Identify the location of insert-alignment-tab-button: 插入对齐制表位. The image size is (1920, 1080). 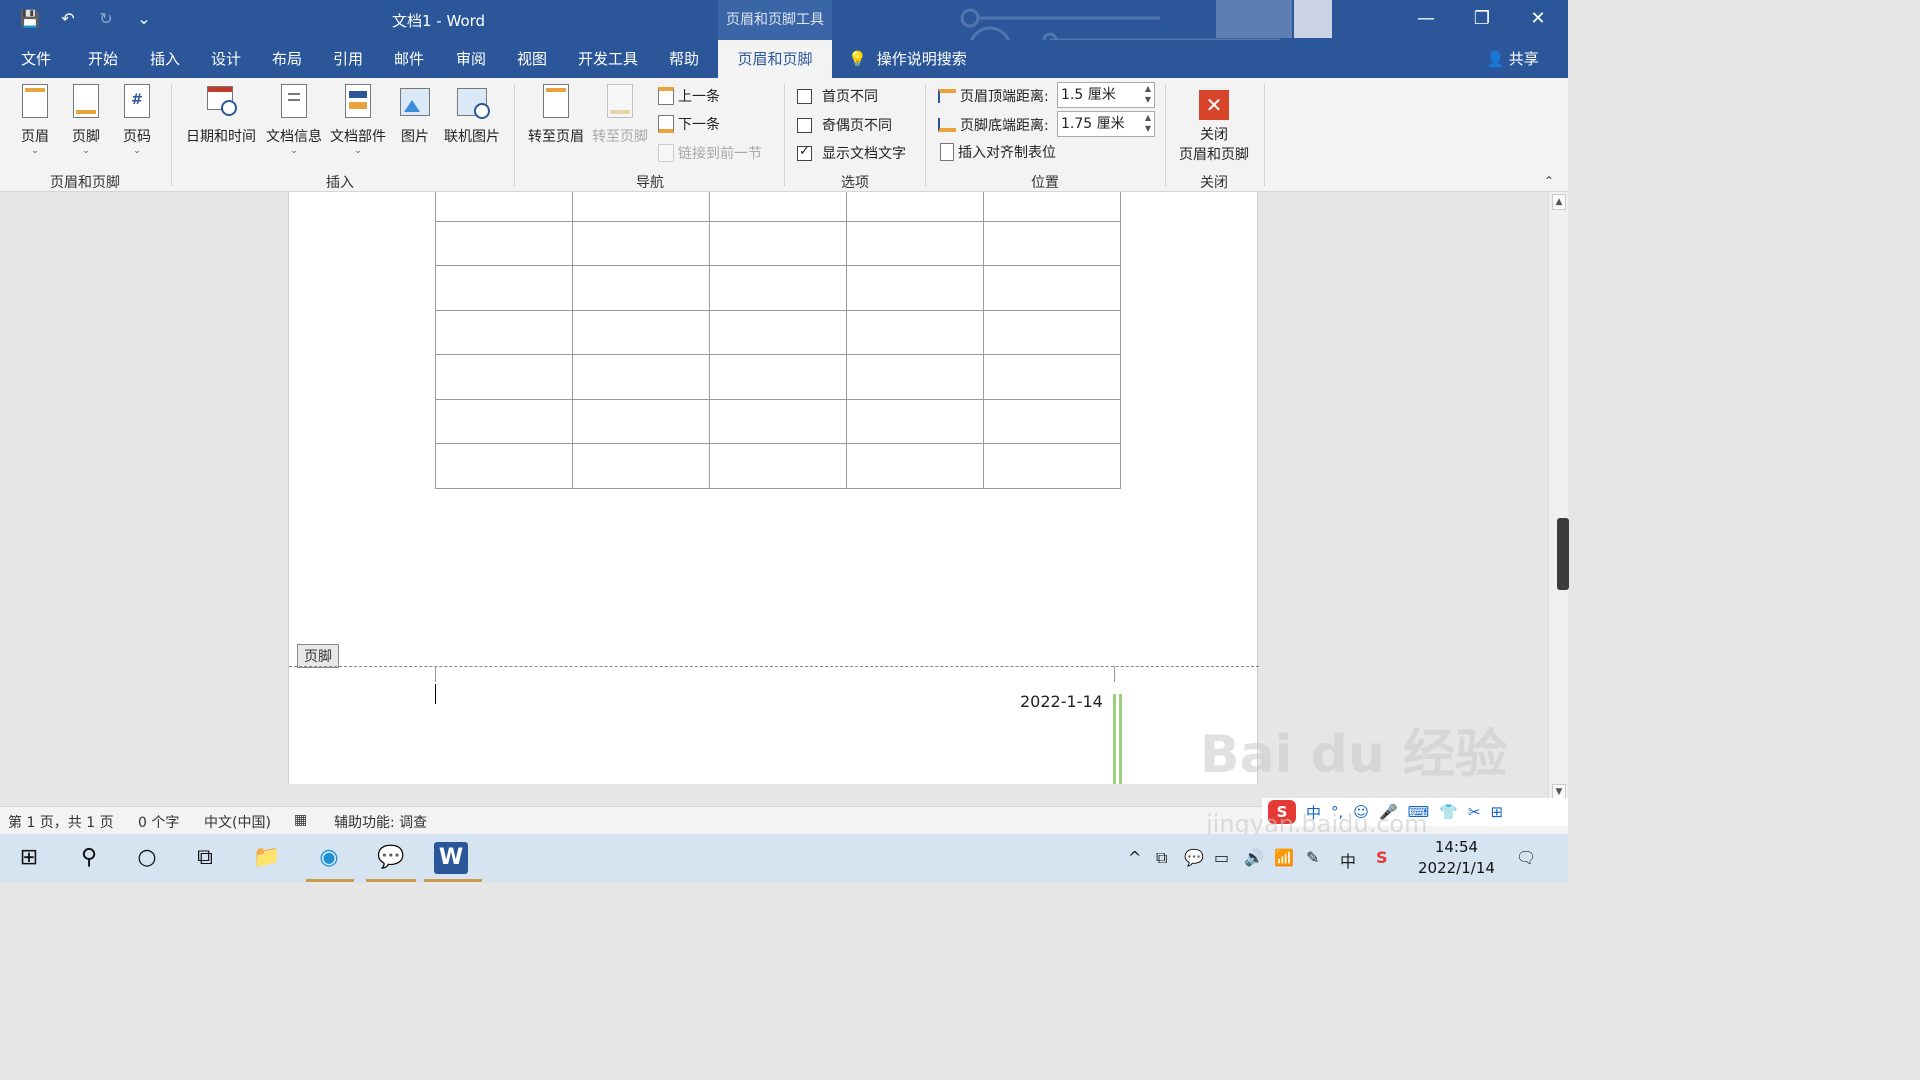
(998, 152).